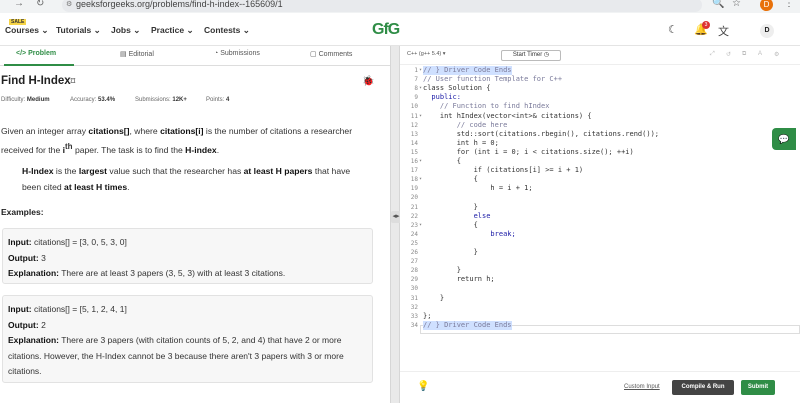  Describe the element at coordinates (414, 134) in the screenshot. I see `line-number: 13` at that location.